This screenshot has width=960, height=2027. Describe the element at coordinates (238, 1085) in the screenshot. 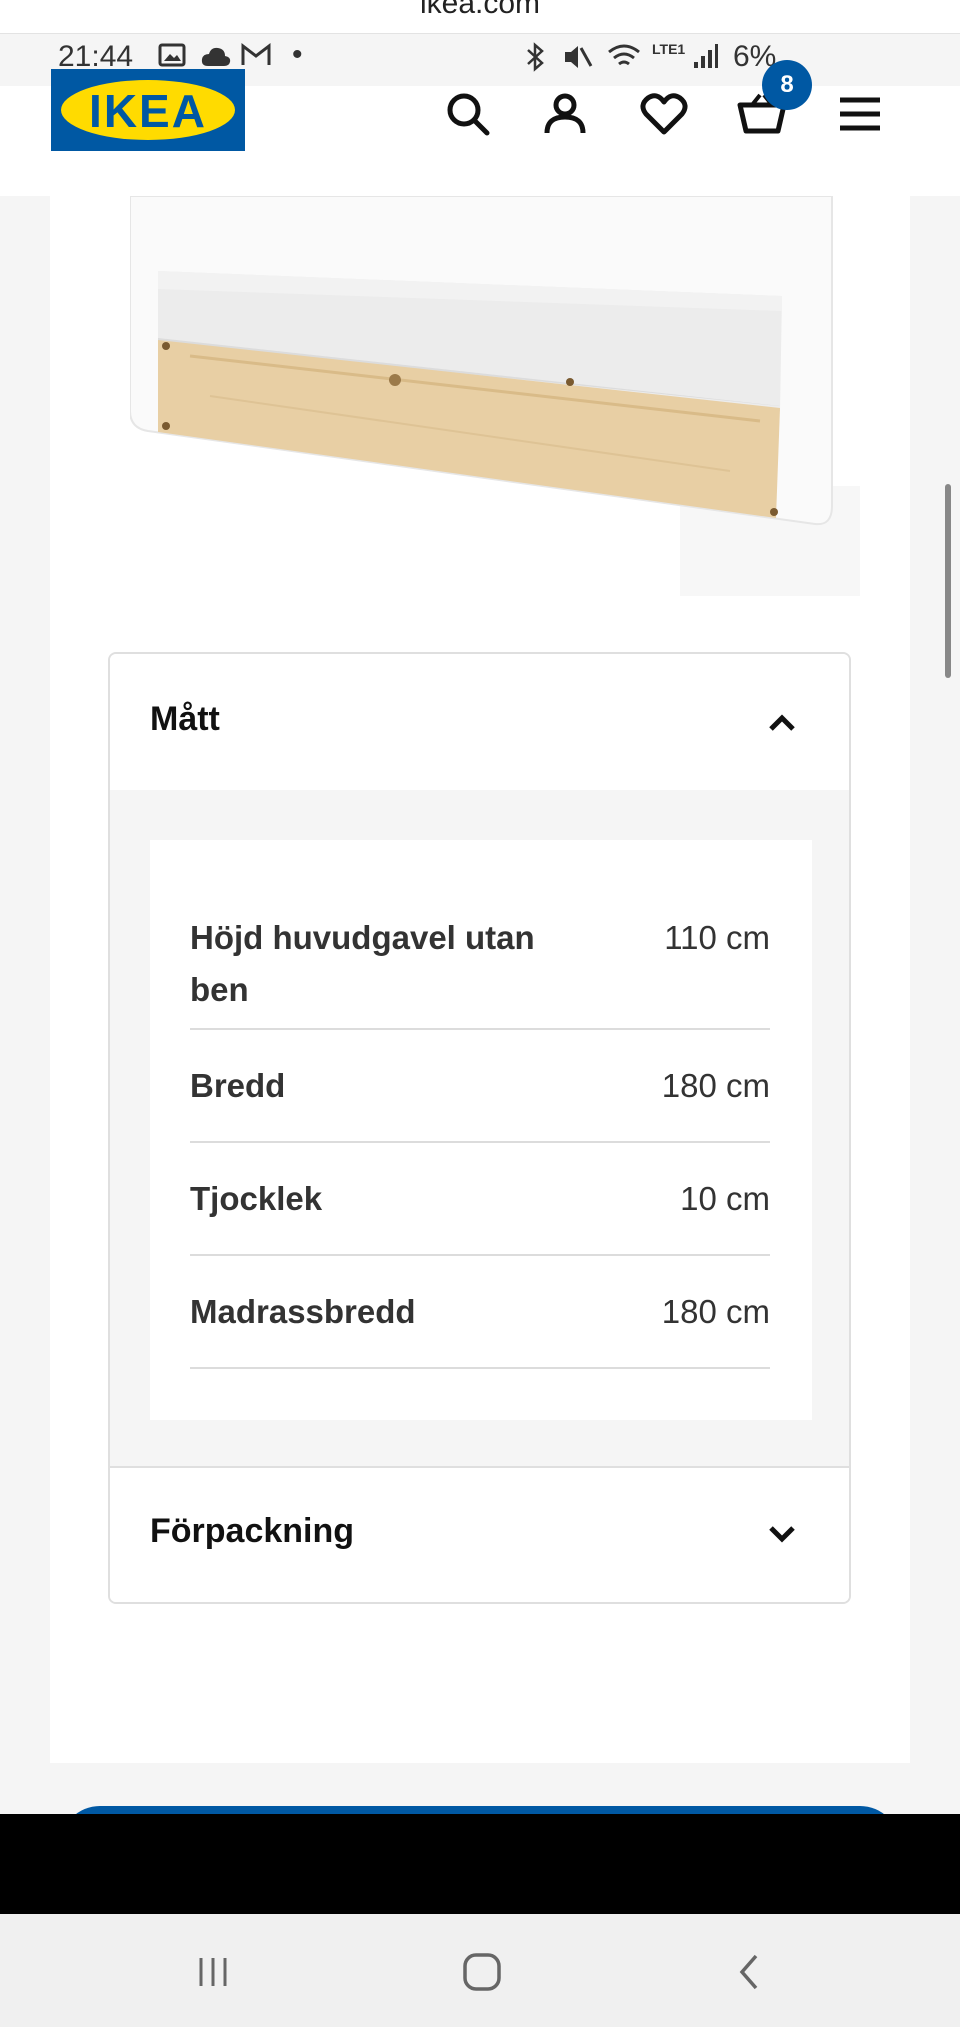

I see `dimension-label: Bredd` at that location.